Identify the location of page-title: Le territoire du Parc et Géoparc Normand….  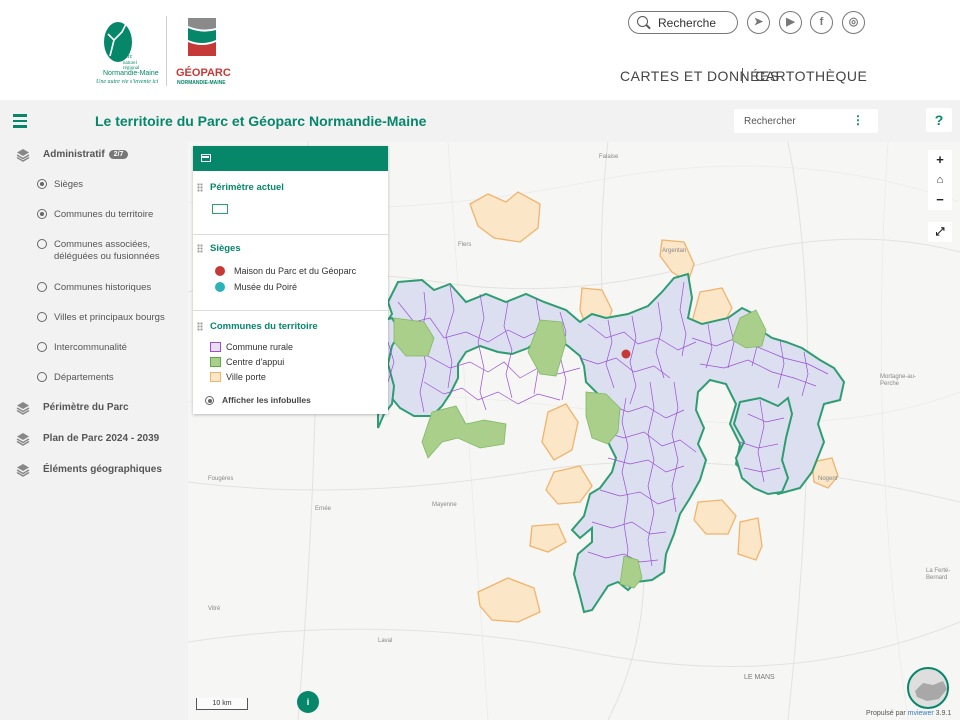
(261, 121).